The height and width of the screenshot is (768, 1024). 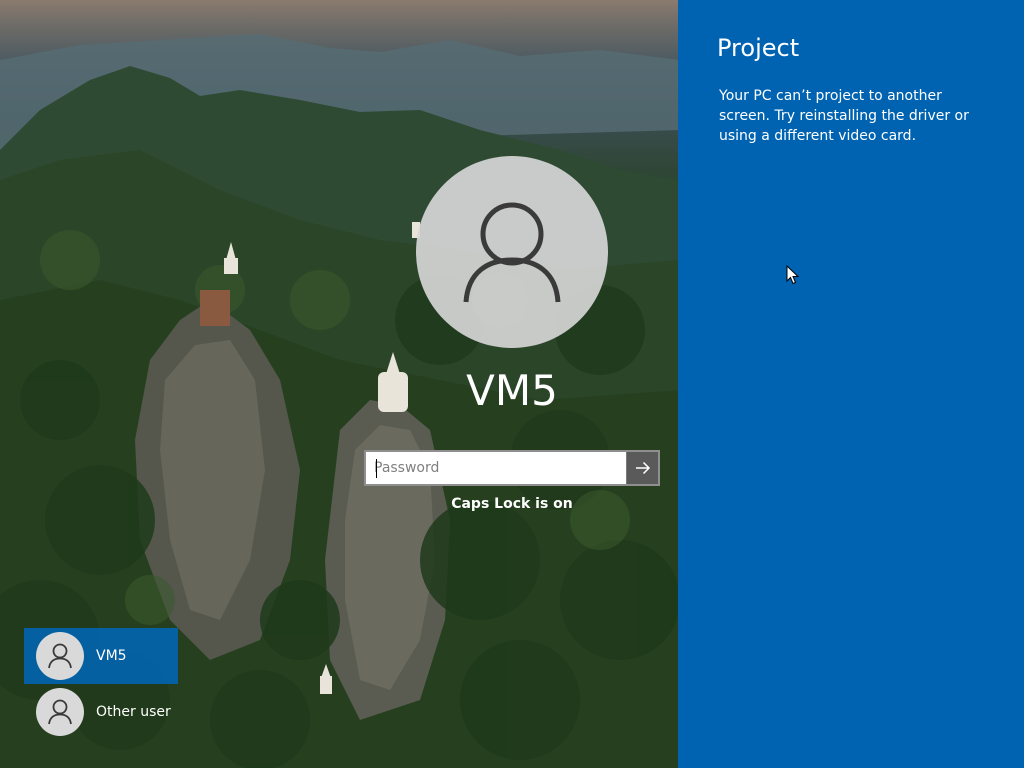 What do you see at coordinates (758, 48) in the screenshot?
I see `panel-title: Project` at bounding box center [758, 48].